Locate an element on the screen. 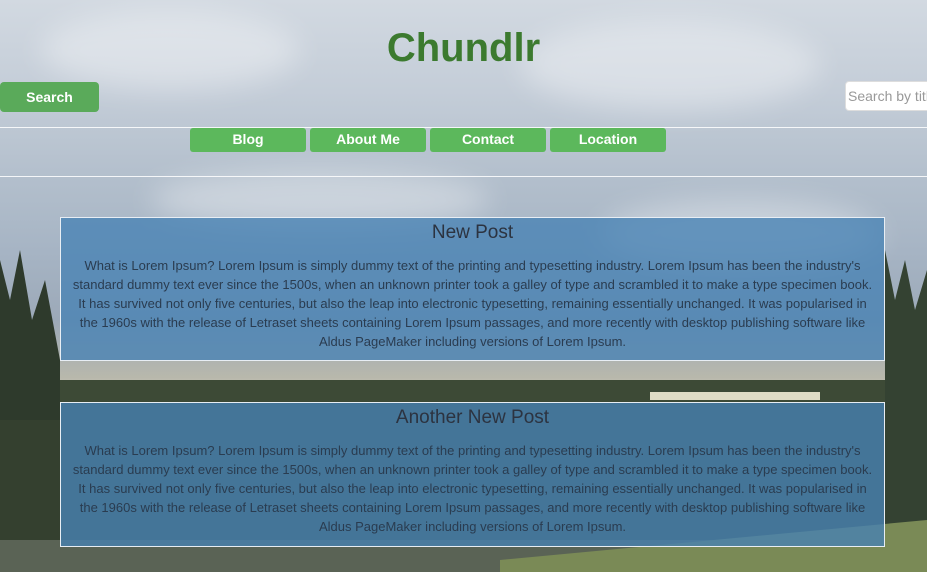  nav-item-contact: Contact is located at coordinates (488, 140).